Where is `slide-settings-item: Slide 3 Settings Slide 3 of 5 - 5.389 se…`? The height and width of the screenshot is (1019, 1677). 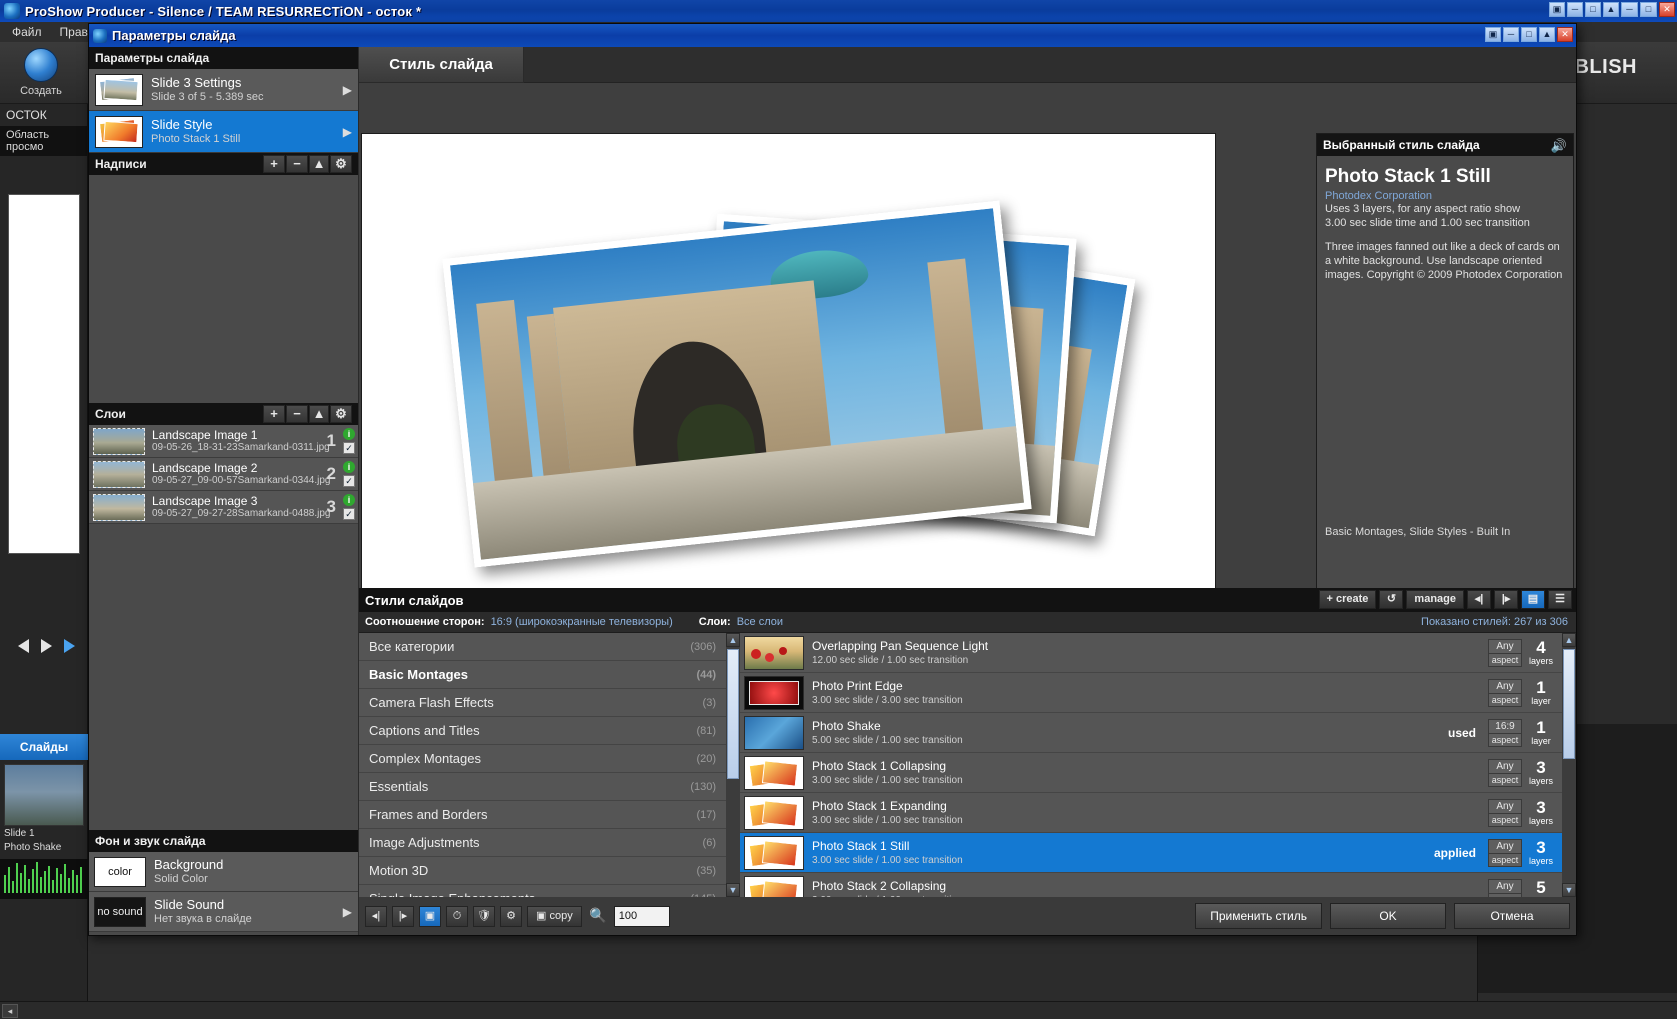 slide-settings-item: Slide 3 Settings Slide 3 of 5 - 5.389 se… is located at coordinates (223, 90).